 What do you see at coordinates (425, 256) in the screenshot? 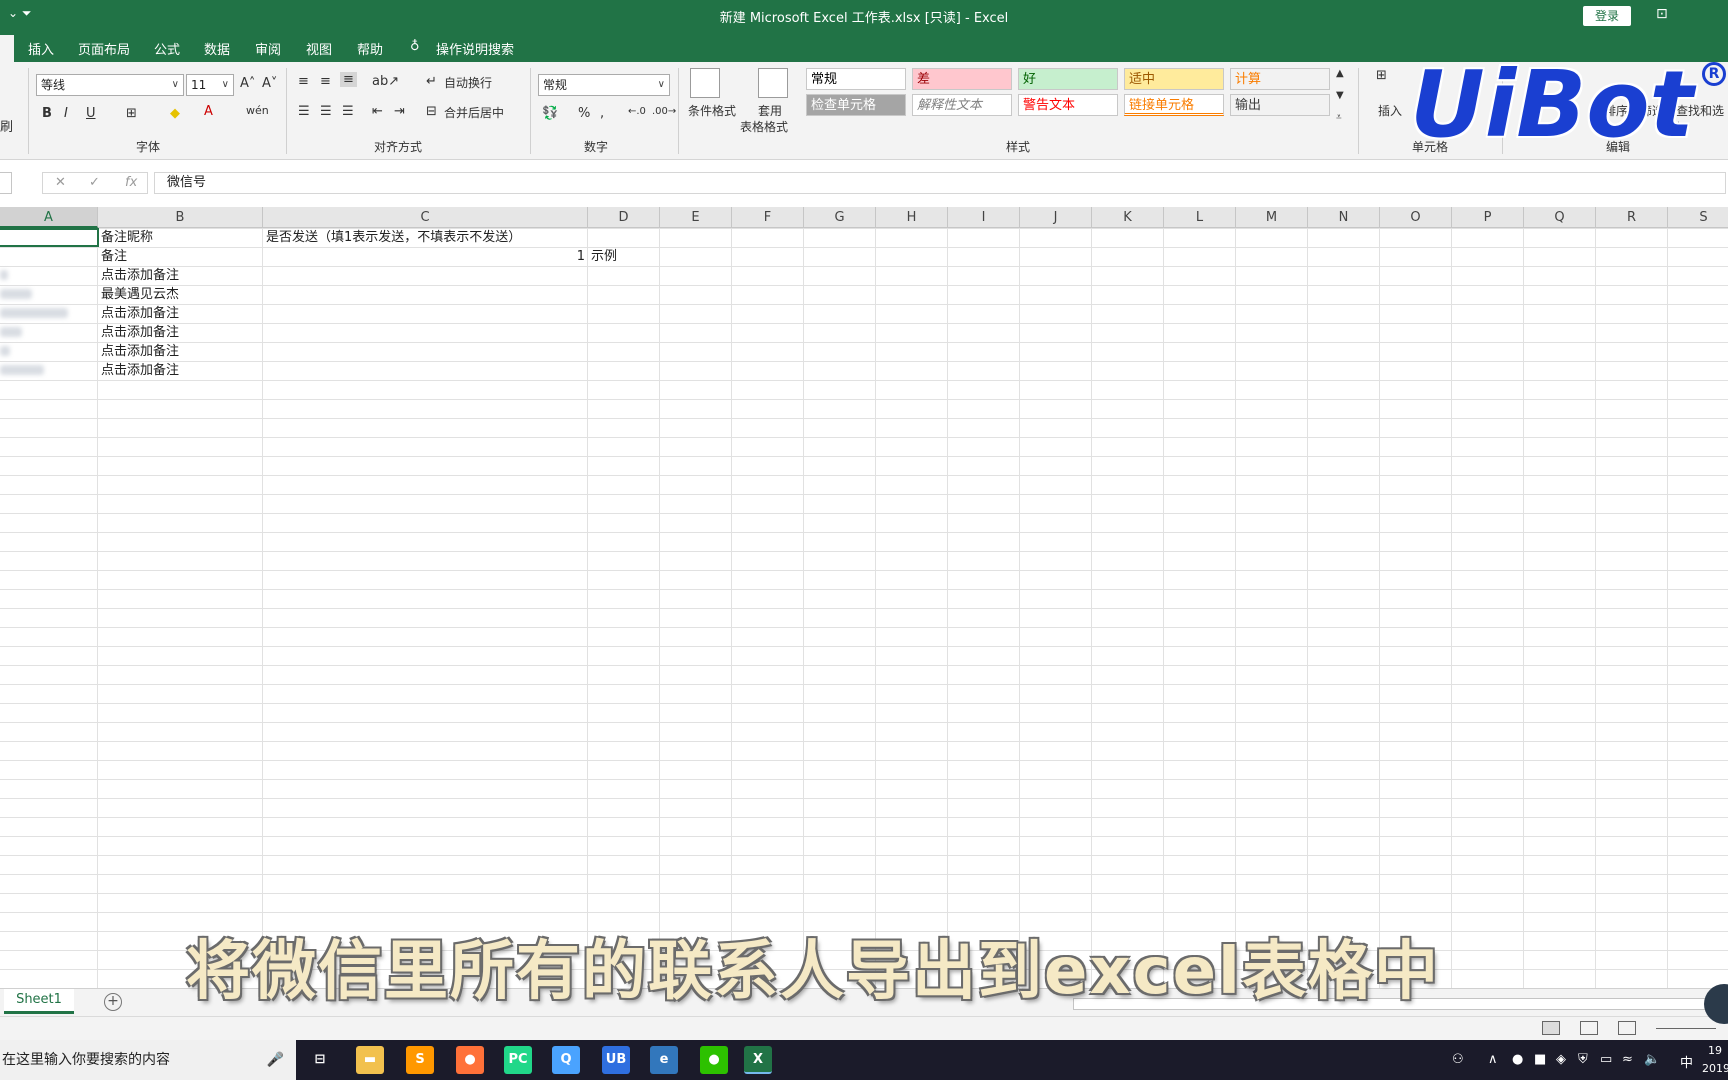
I see `cell-C2: 1` at bounding box center [425, 256].